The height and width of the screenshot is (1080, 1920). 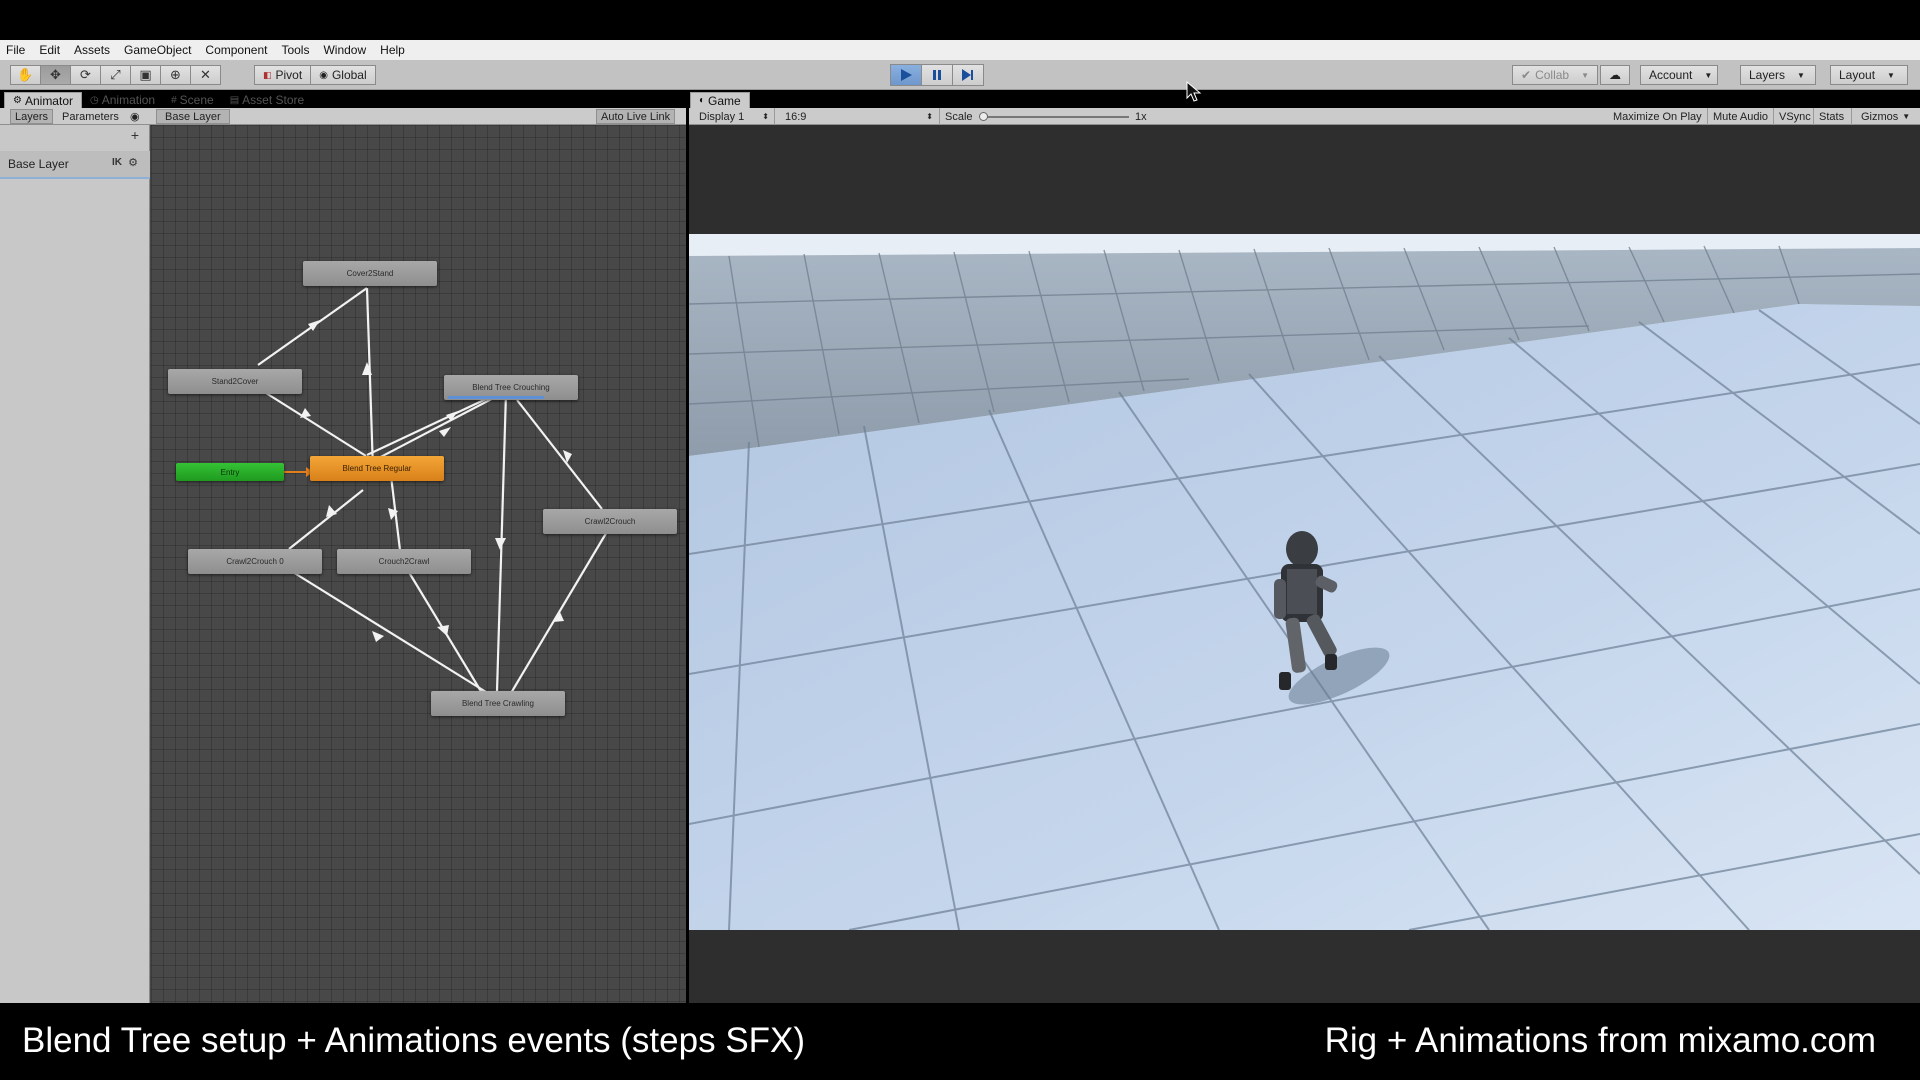 What do you see at coordinates (734, 116) in the screenshot?
I see `display-dropdown: Display 1 ⬍` at bounding box center [734, 116].